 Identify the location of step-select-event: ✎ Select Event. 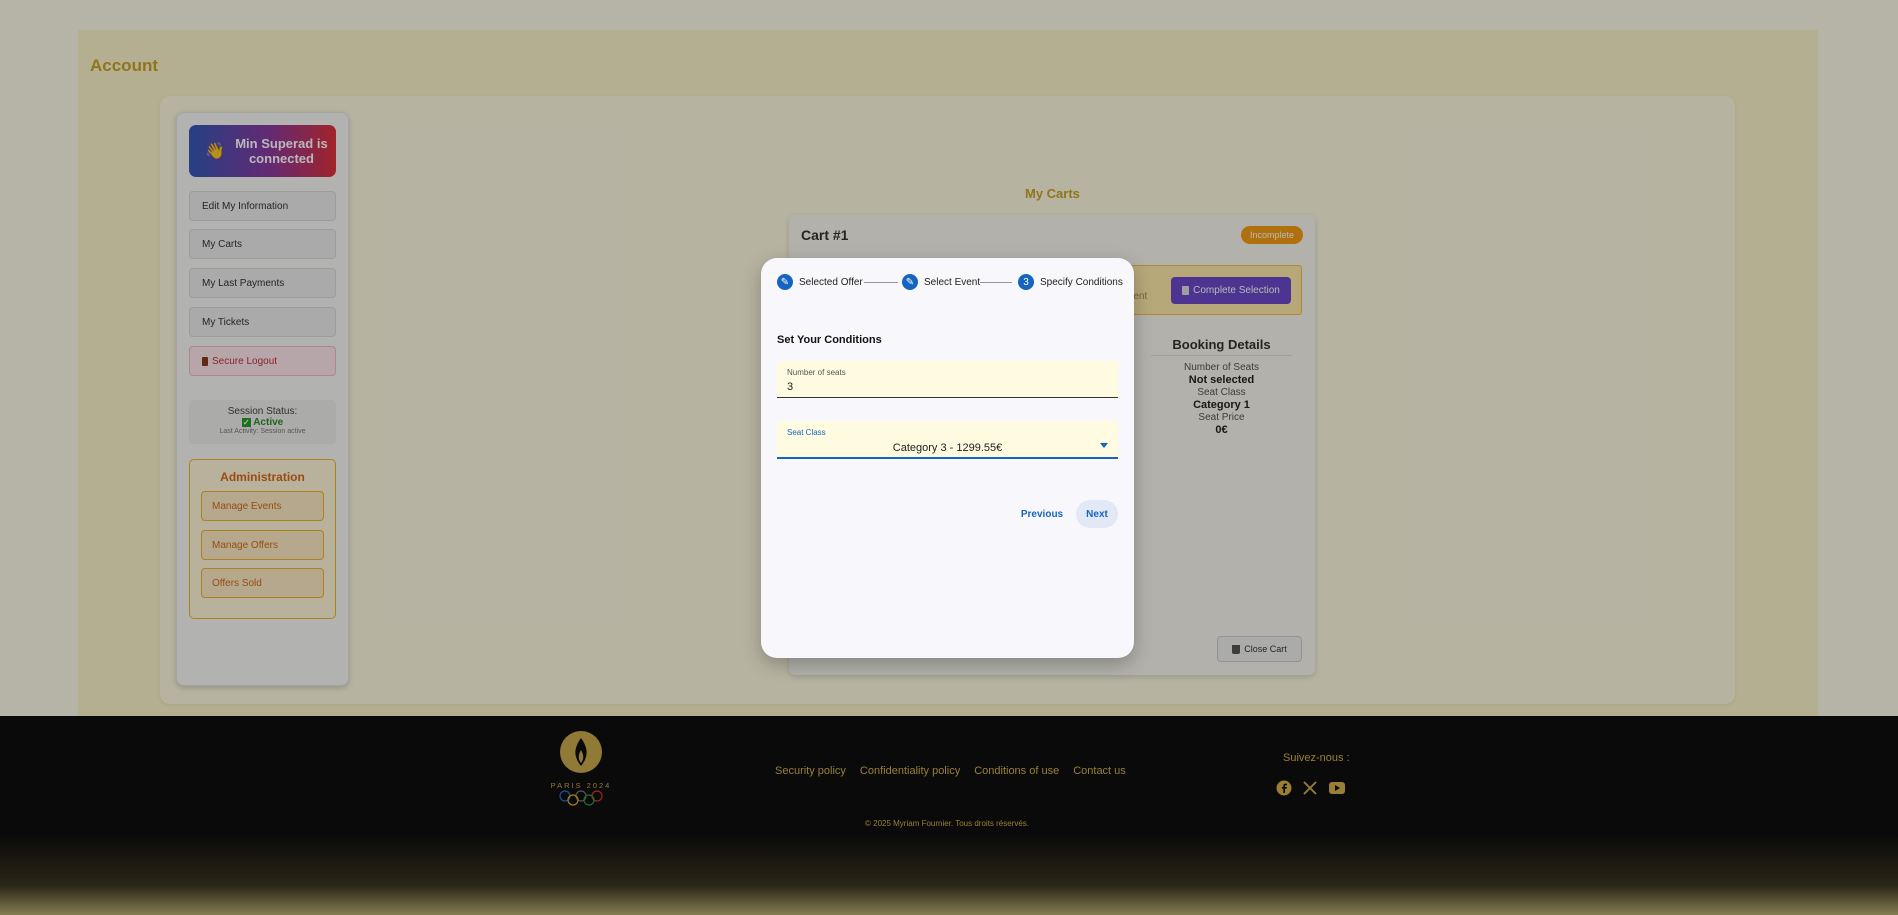
(941, 282).